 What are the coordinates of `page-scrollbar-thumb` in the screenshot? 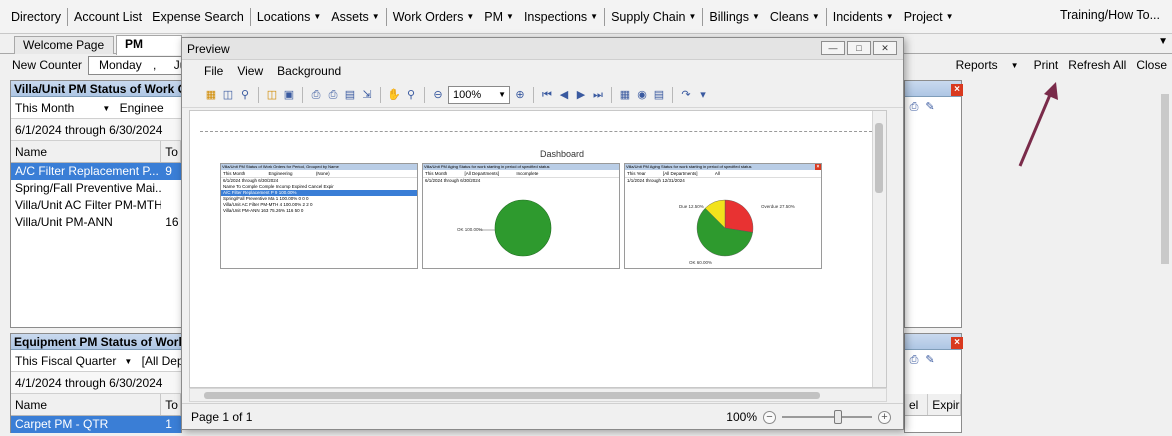 It's located at (1165, 179).